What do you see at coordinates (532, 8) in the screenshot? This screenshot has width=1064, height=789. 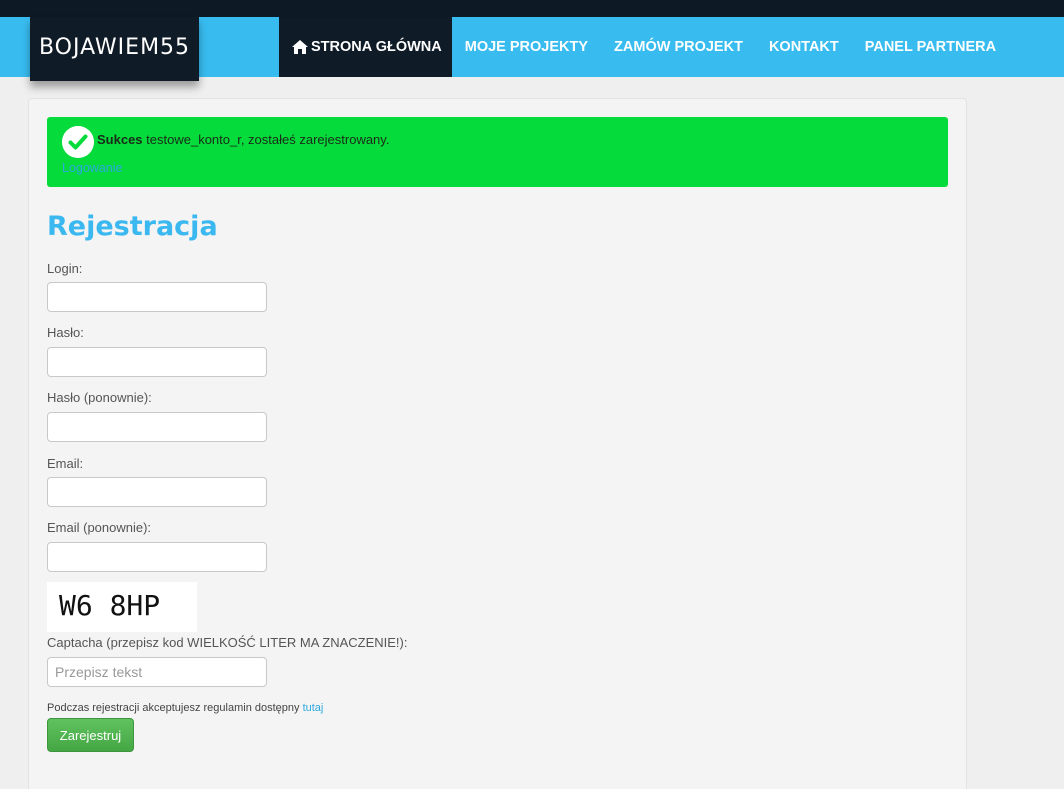 I see `top-bar` at bounding box center [532, 8].